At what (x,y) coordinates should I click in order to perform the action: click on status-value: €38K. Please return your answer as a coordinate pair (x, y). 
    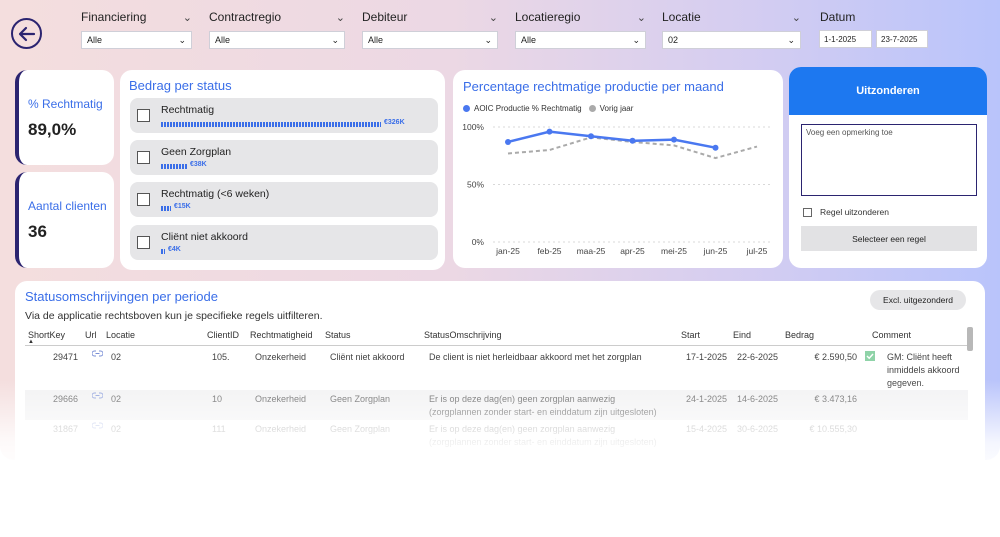
    Looking at the image, I should click on (198, 164).